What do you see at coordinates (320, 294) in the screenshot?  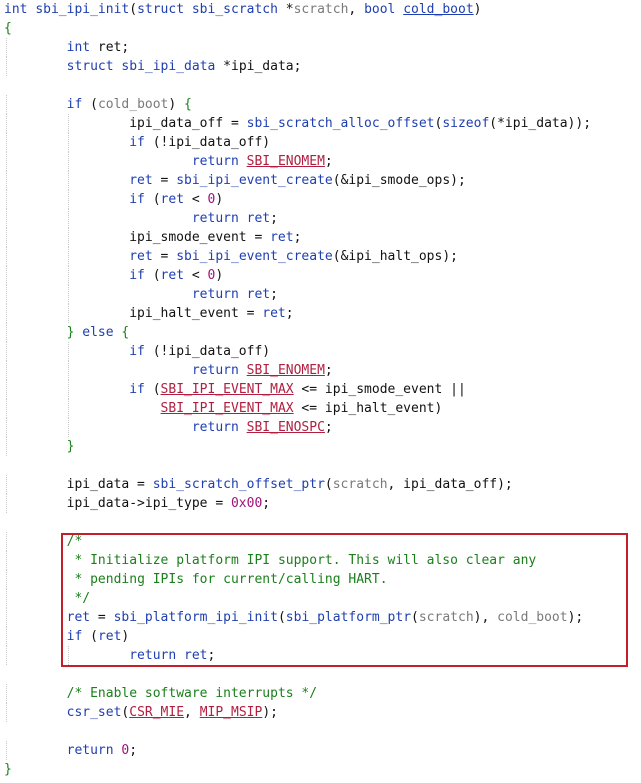 I see `code-line: return ret;` at bounding box center [320, 294].